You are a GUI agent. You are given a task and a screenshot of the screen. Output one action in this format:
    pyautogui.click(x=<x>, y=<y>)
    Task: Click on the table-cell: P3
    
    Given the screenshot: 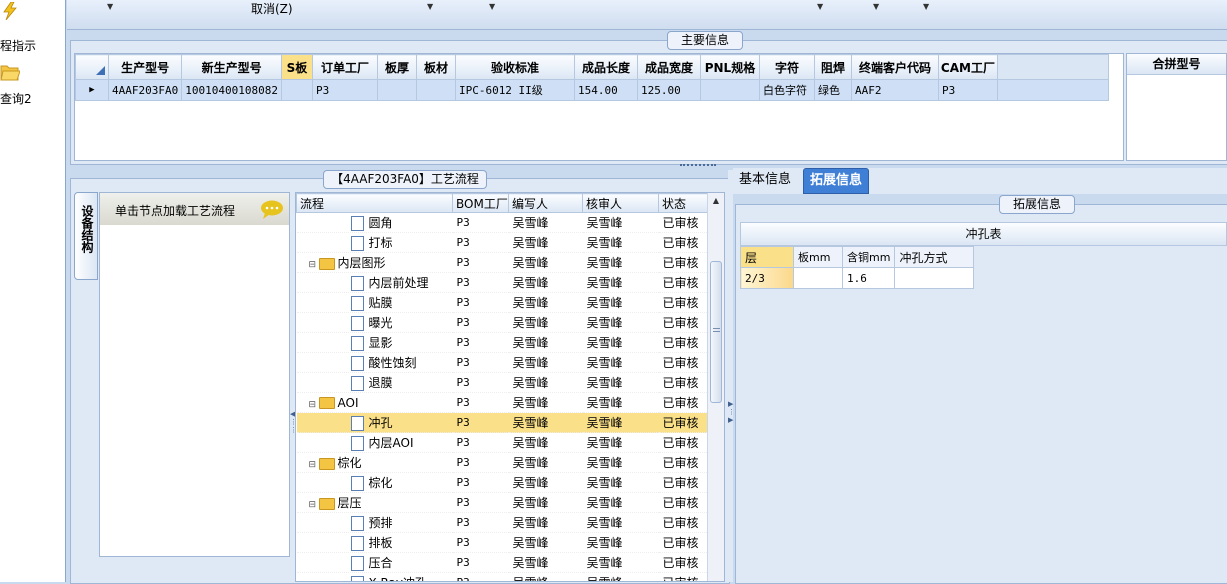 What is the action you would take?
    pyautogui.click(x=344, y=90)
    